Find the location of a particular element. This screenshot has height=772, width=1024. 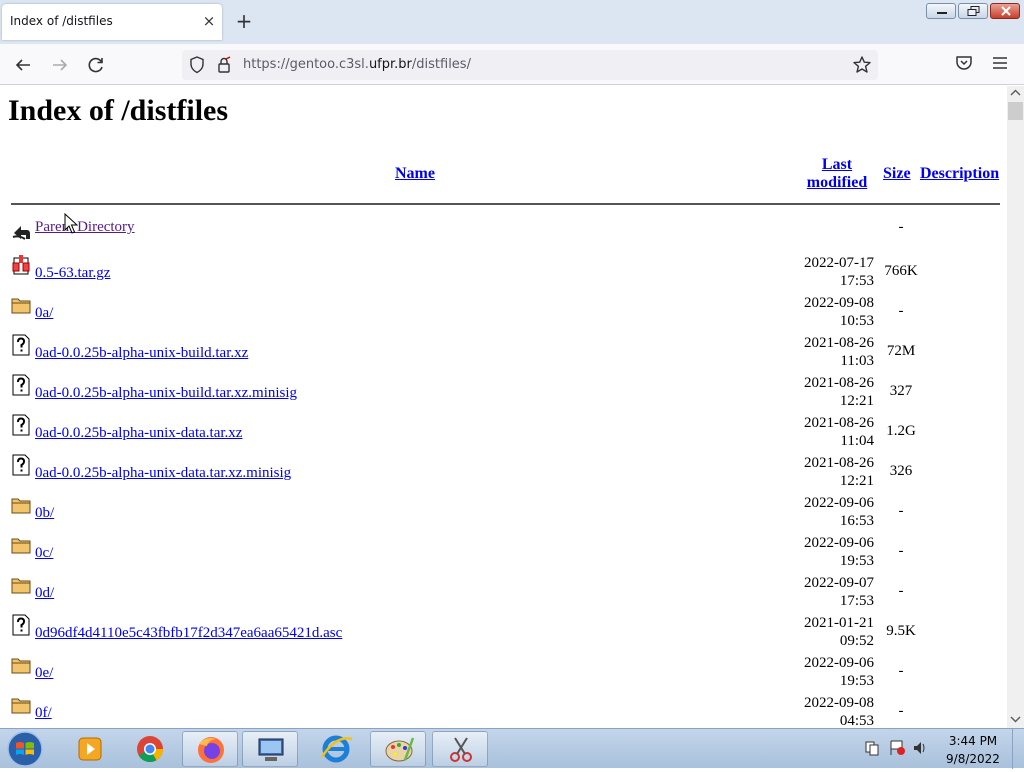

forward-arrow-icon is located at coordinates (60, 65).